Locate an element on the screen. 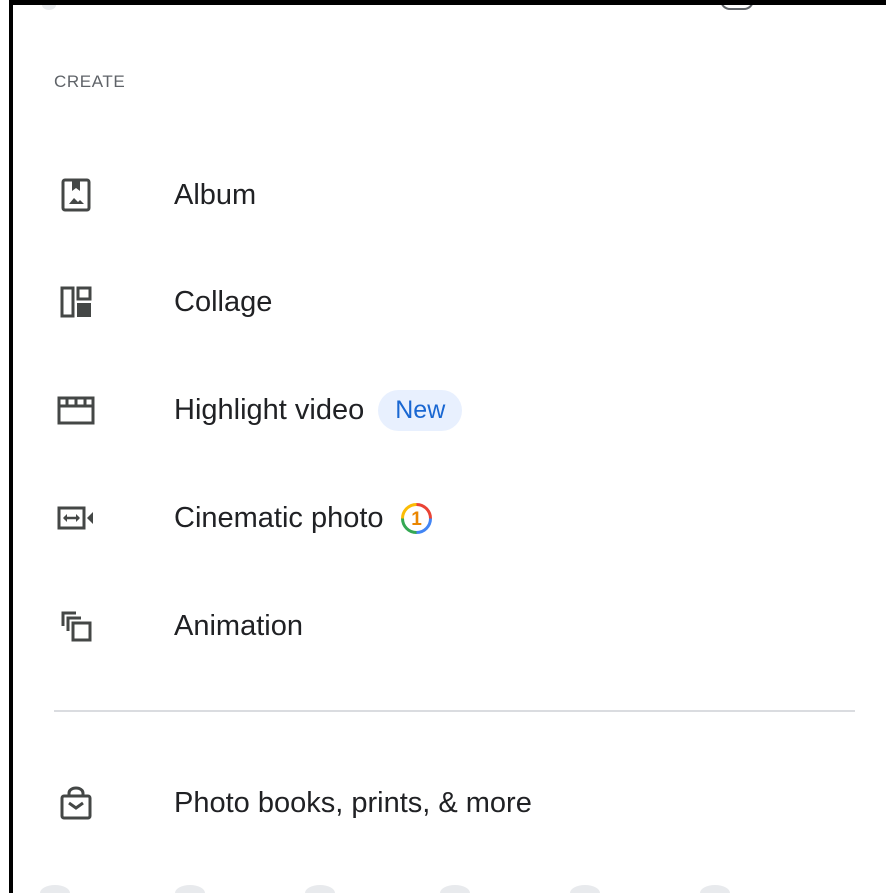  notification-count: 1 is located at coordinates (416, 519).